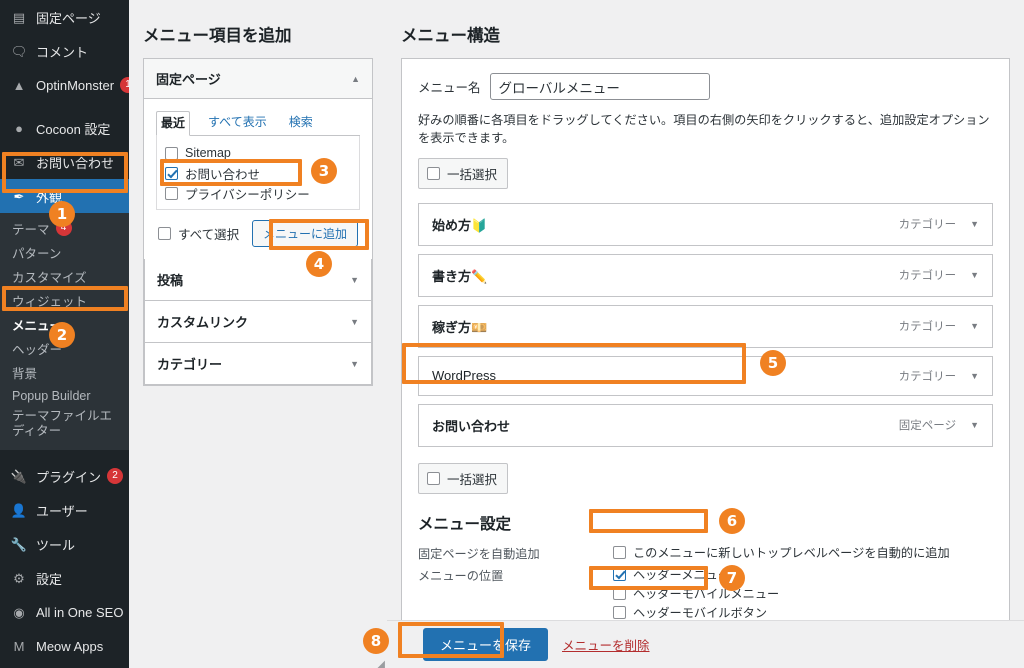  Describe the element at coordinates (75, 163) in the screenshot. I see `sidebar-item-label: お問い合わせ` at that location.